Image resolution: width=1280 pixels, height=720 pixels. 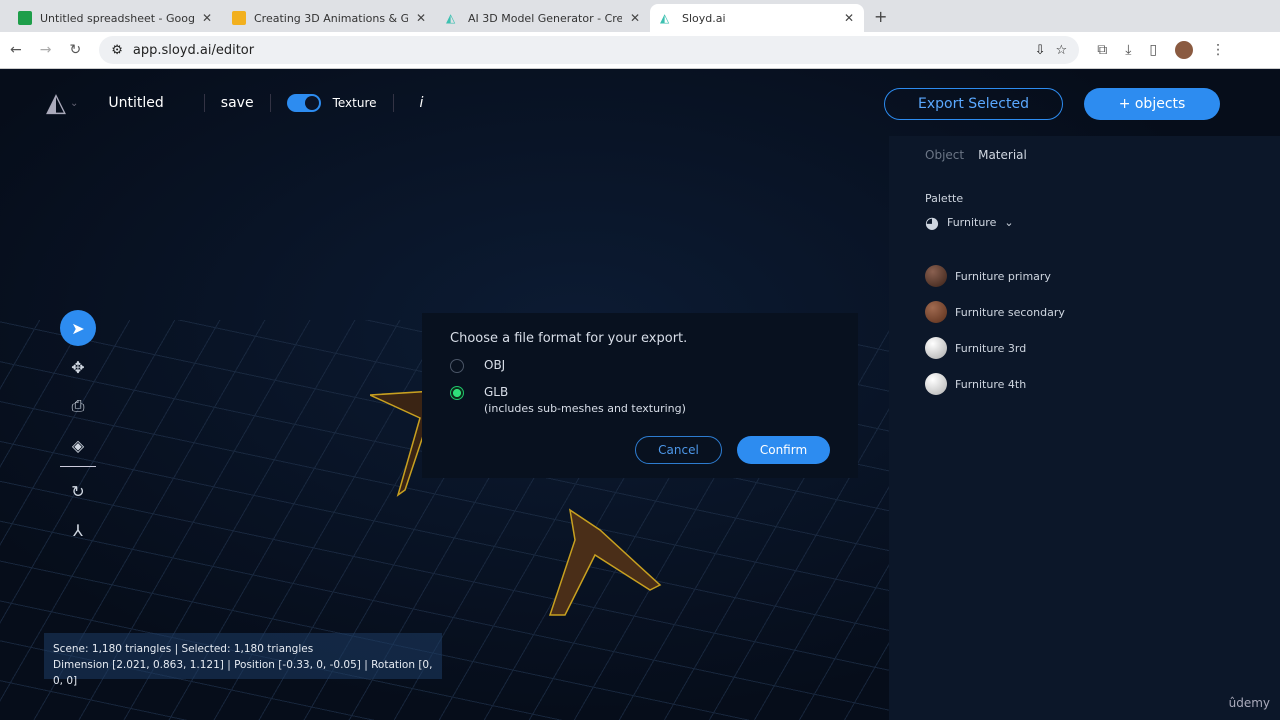 What do you see at coordinates (78, 445) in the screenshot?
I see `focus-icon: ◈` at bounding box center [78, 445].